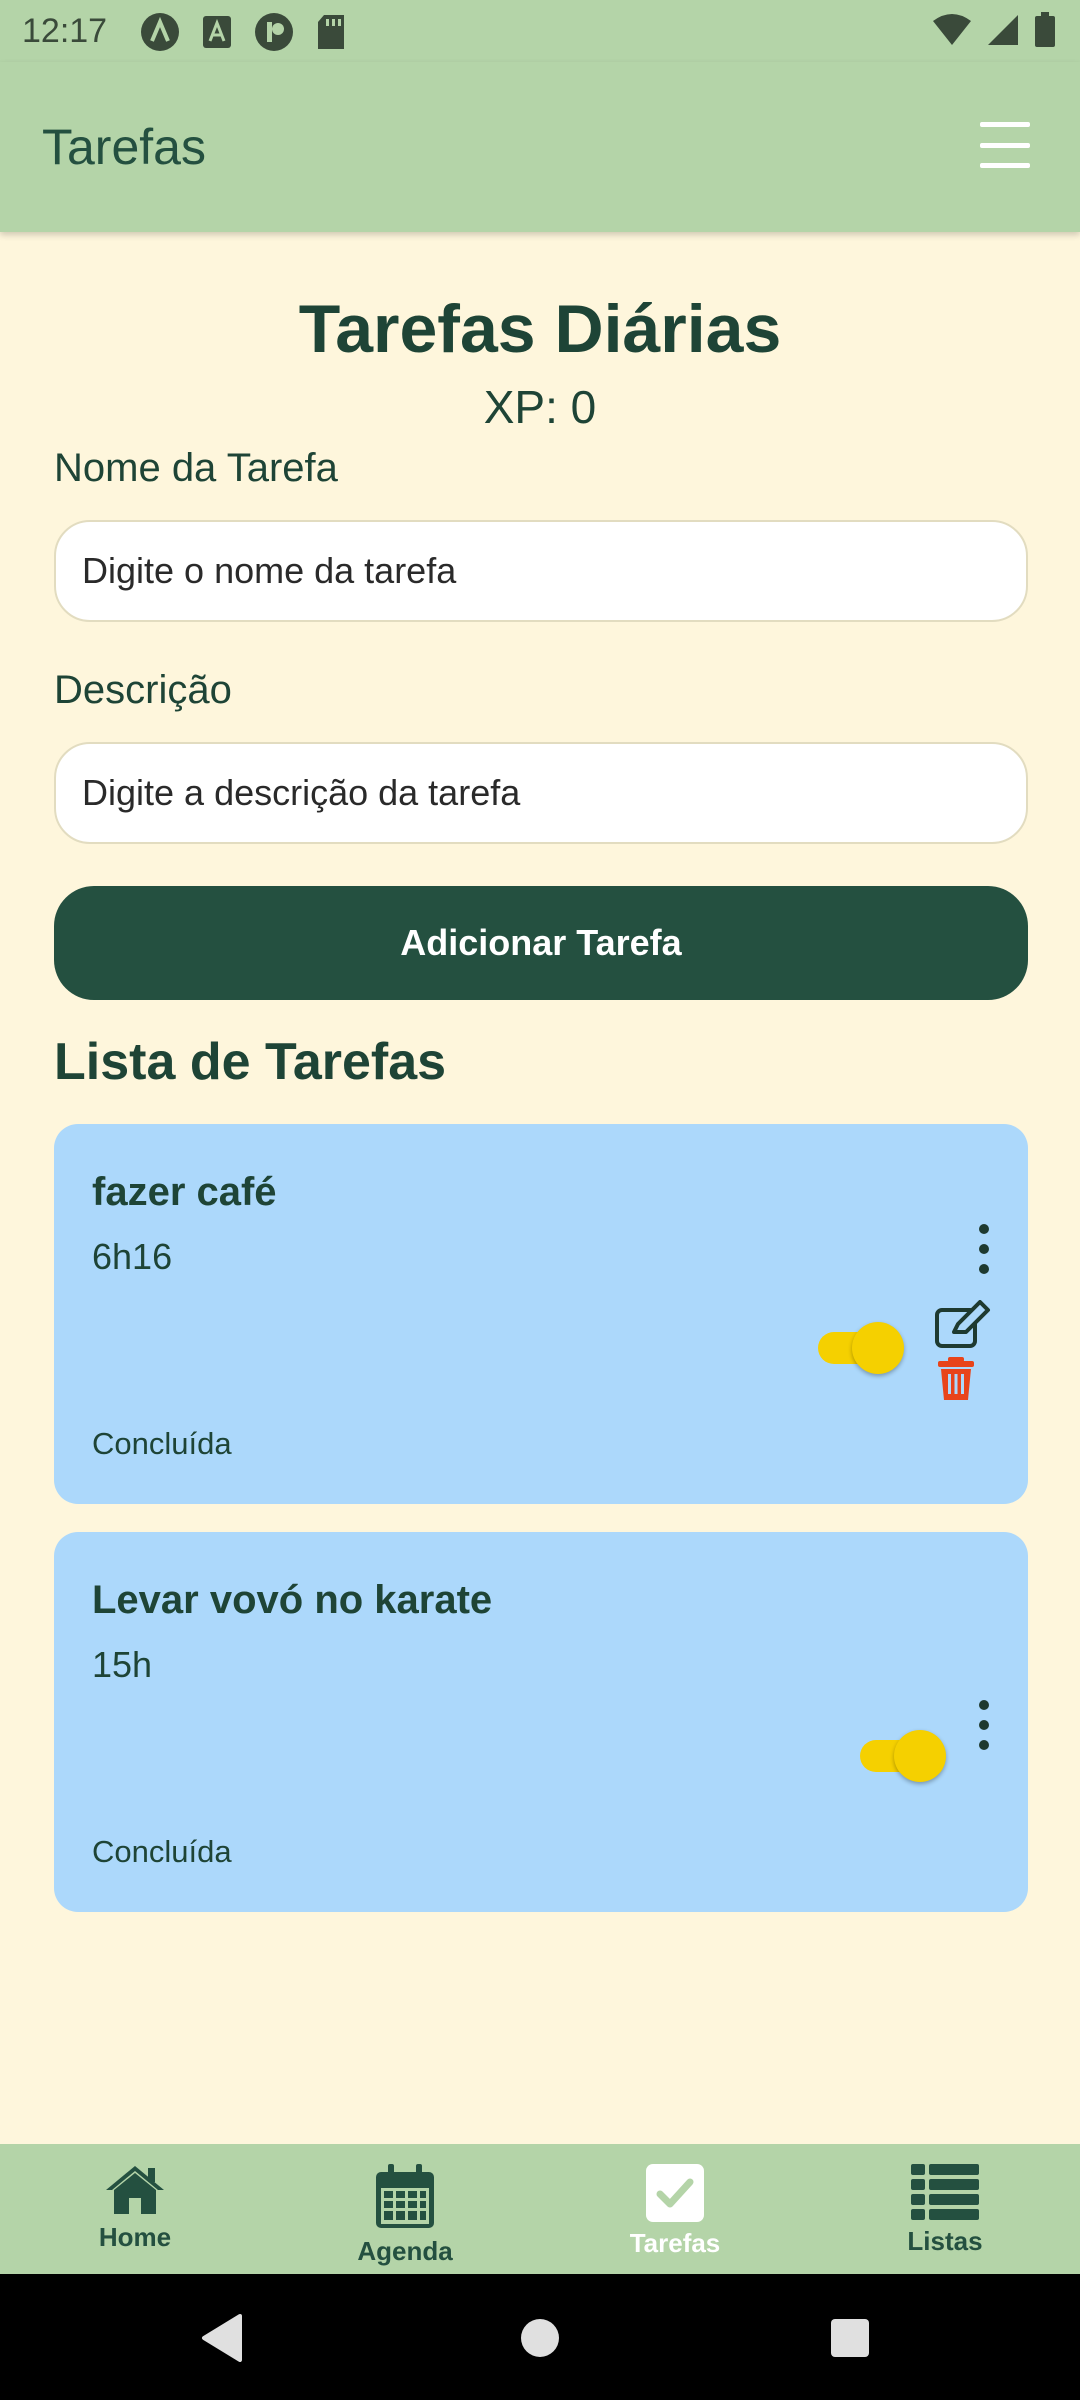  I want to click on task-name: fazer café, so click(184, 1192).